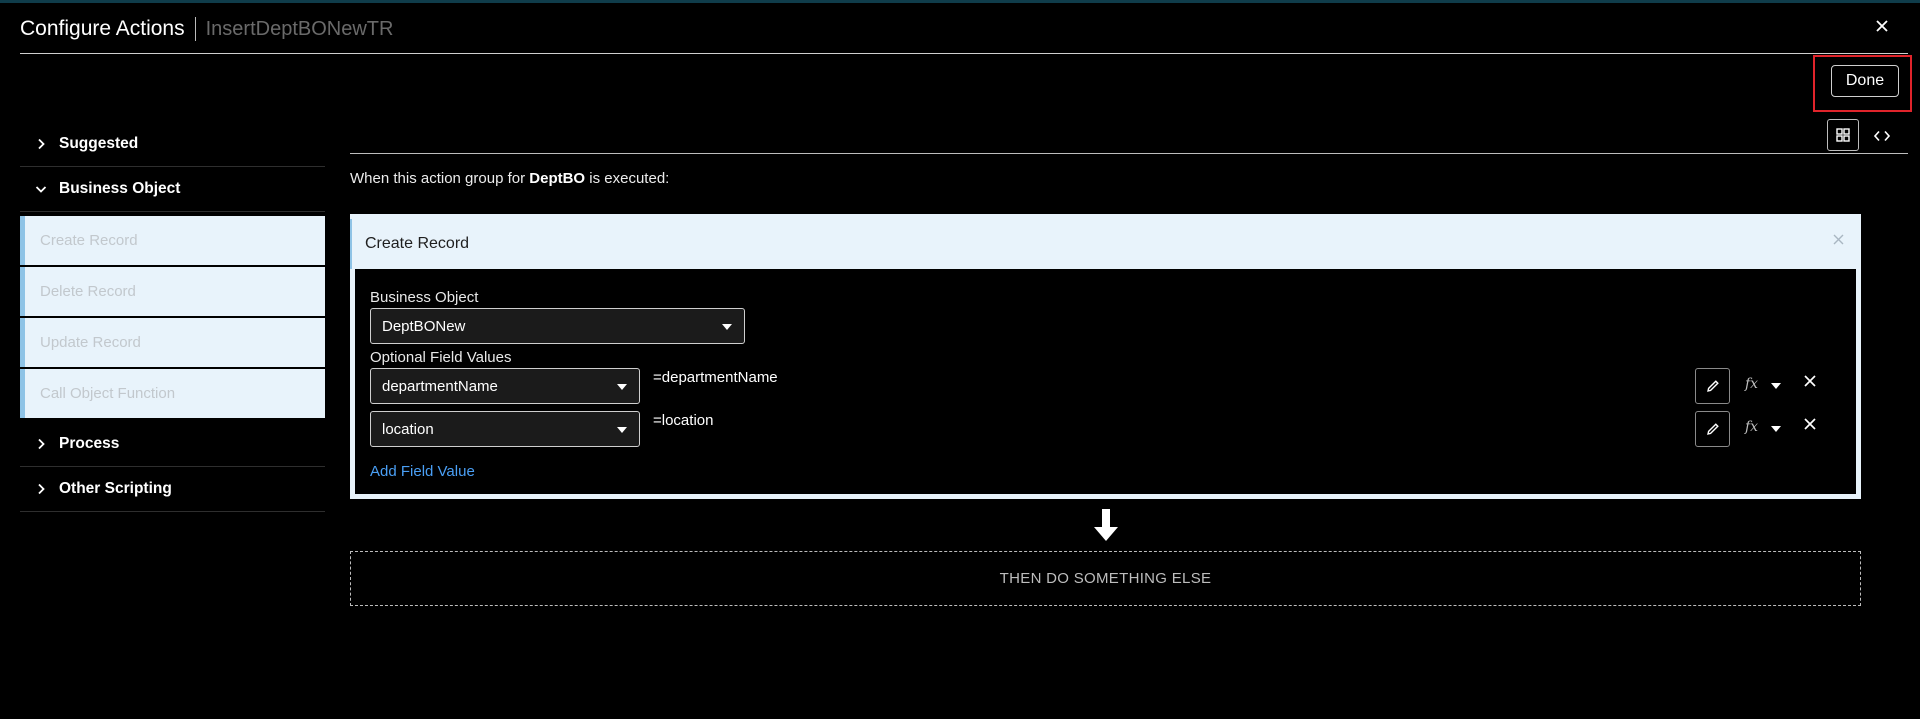  What do you see at coordinates (960, 1) in the screenshot?
I see `top-accent-line` at bounding box center [960, 1].